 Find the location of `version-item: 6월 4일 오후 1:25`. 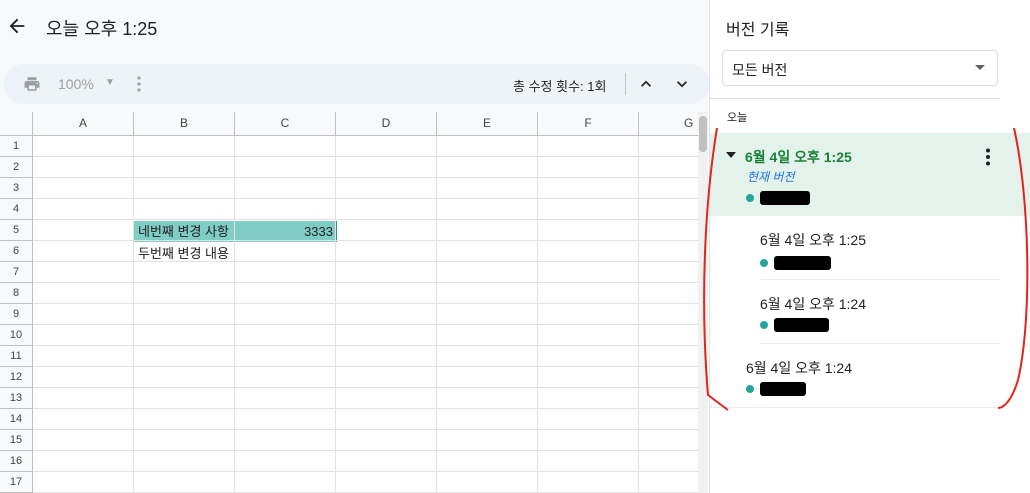

version-item: 6월 4일 오후 1:25 is located at coordinates (870, 248).